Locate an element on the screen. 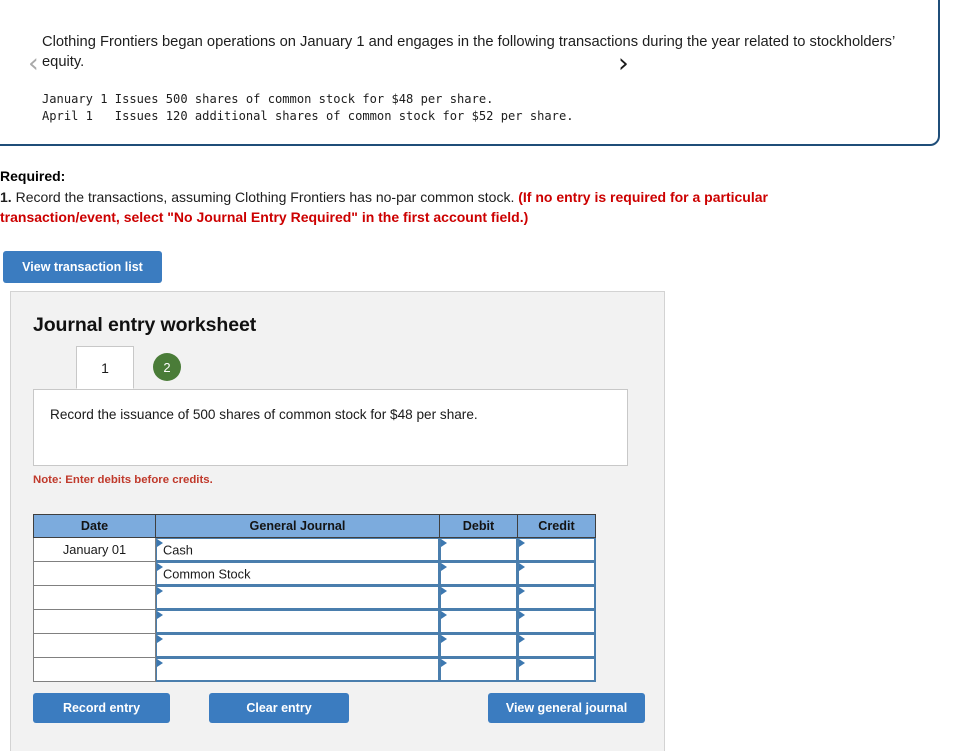  debits-before-credits-note: Note: Enter debits before credits. is located at coordinates (123, 480).